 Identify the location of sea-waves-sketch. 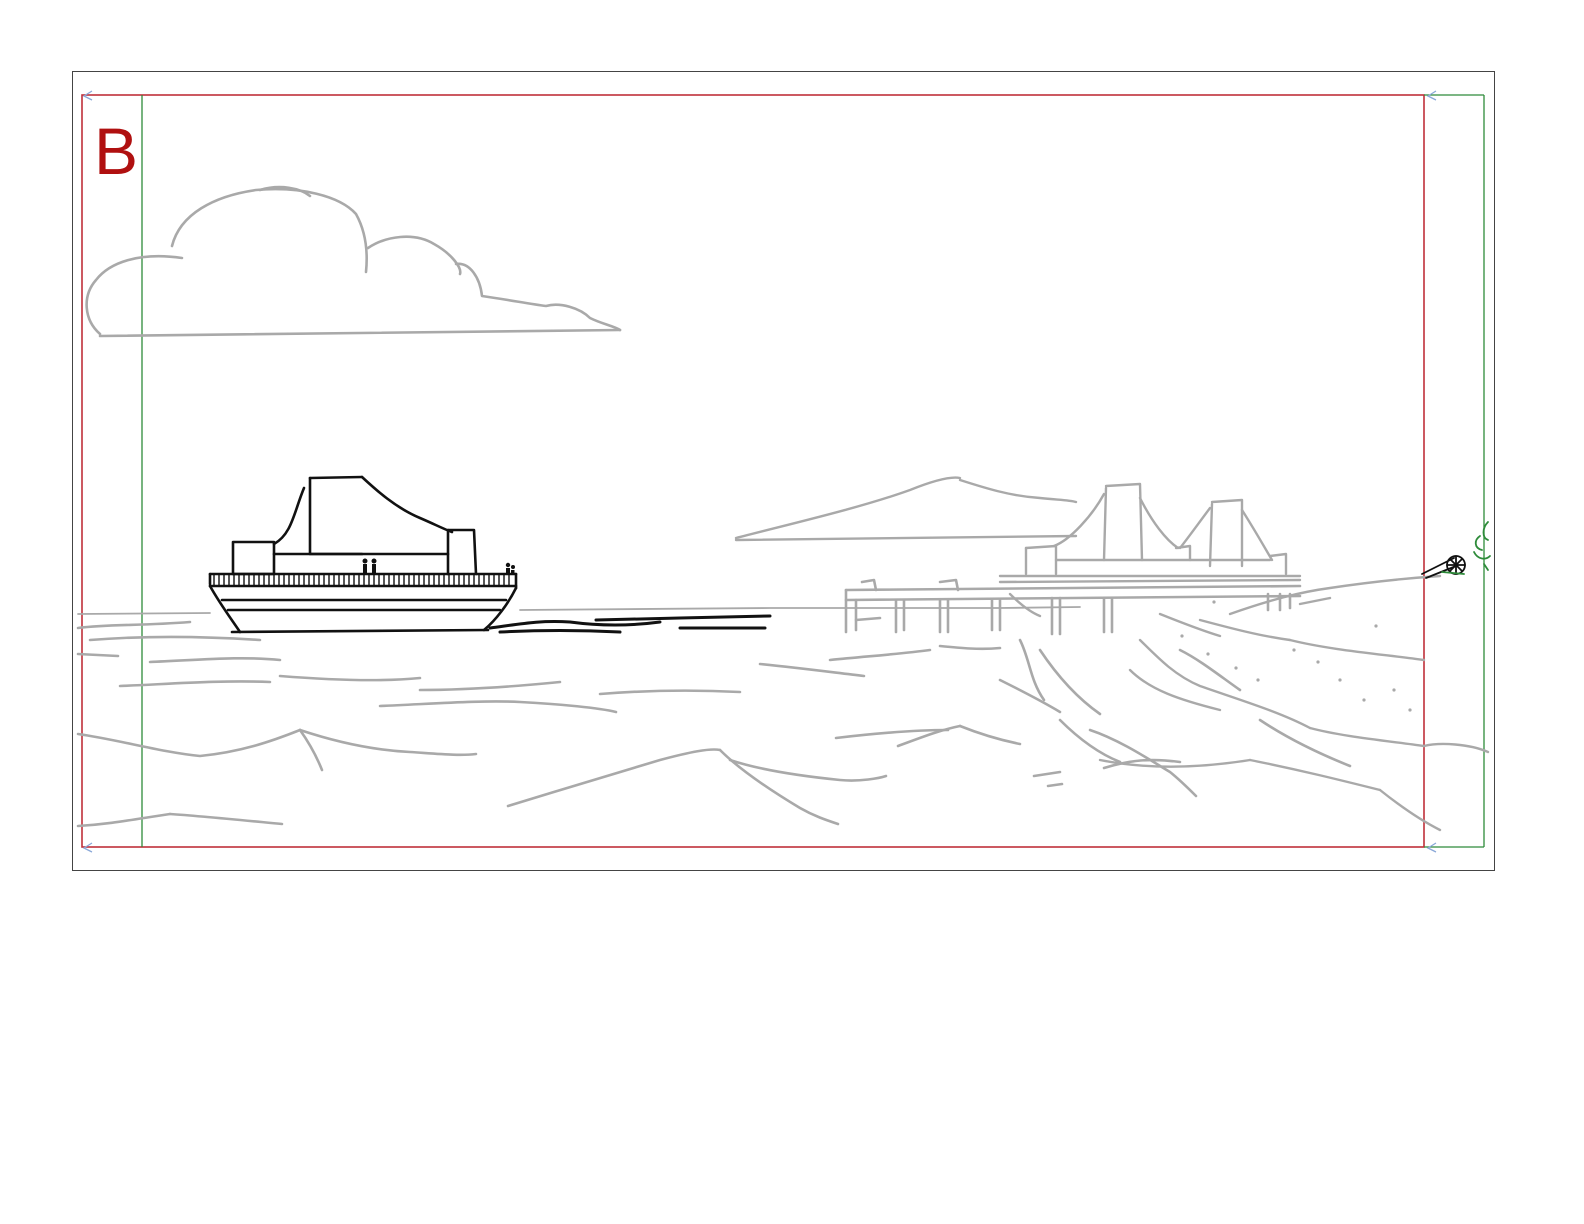
(714, 724).